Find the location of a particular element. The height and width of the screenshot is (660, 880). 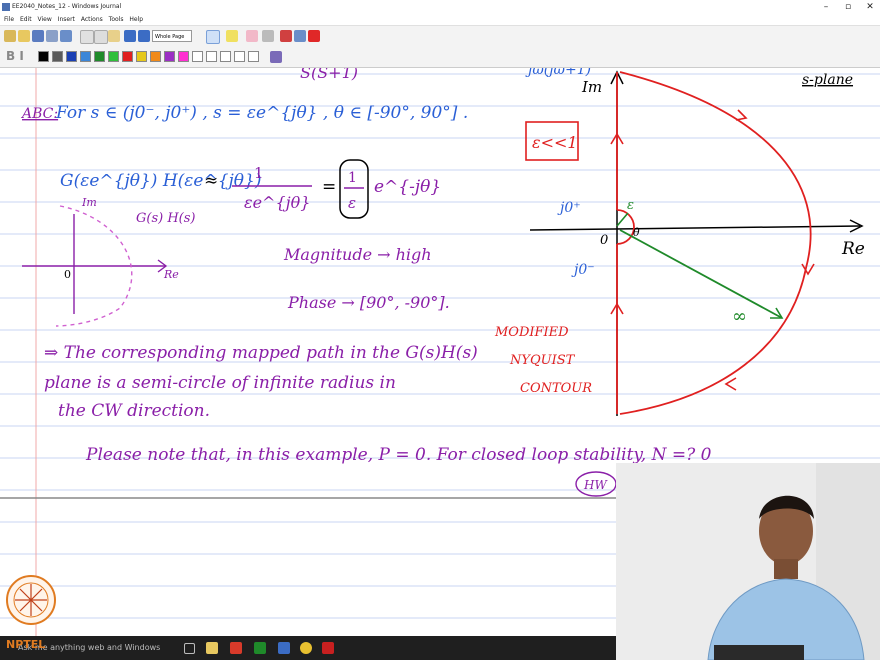

equals-sign: = is located at coordinates (329, 187).